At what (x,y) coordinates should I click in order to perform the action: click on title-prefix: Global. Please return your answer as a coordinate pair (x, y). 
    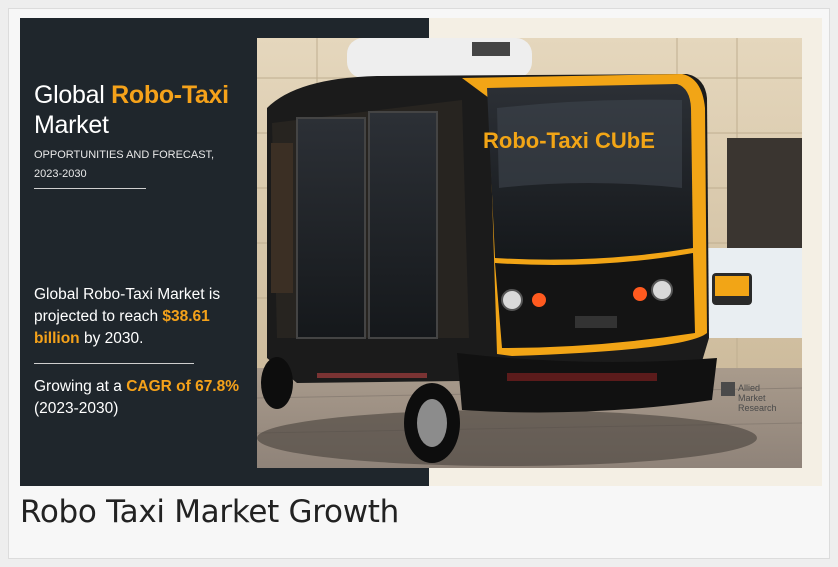
    Looking at the image, I should click on (73, 95).